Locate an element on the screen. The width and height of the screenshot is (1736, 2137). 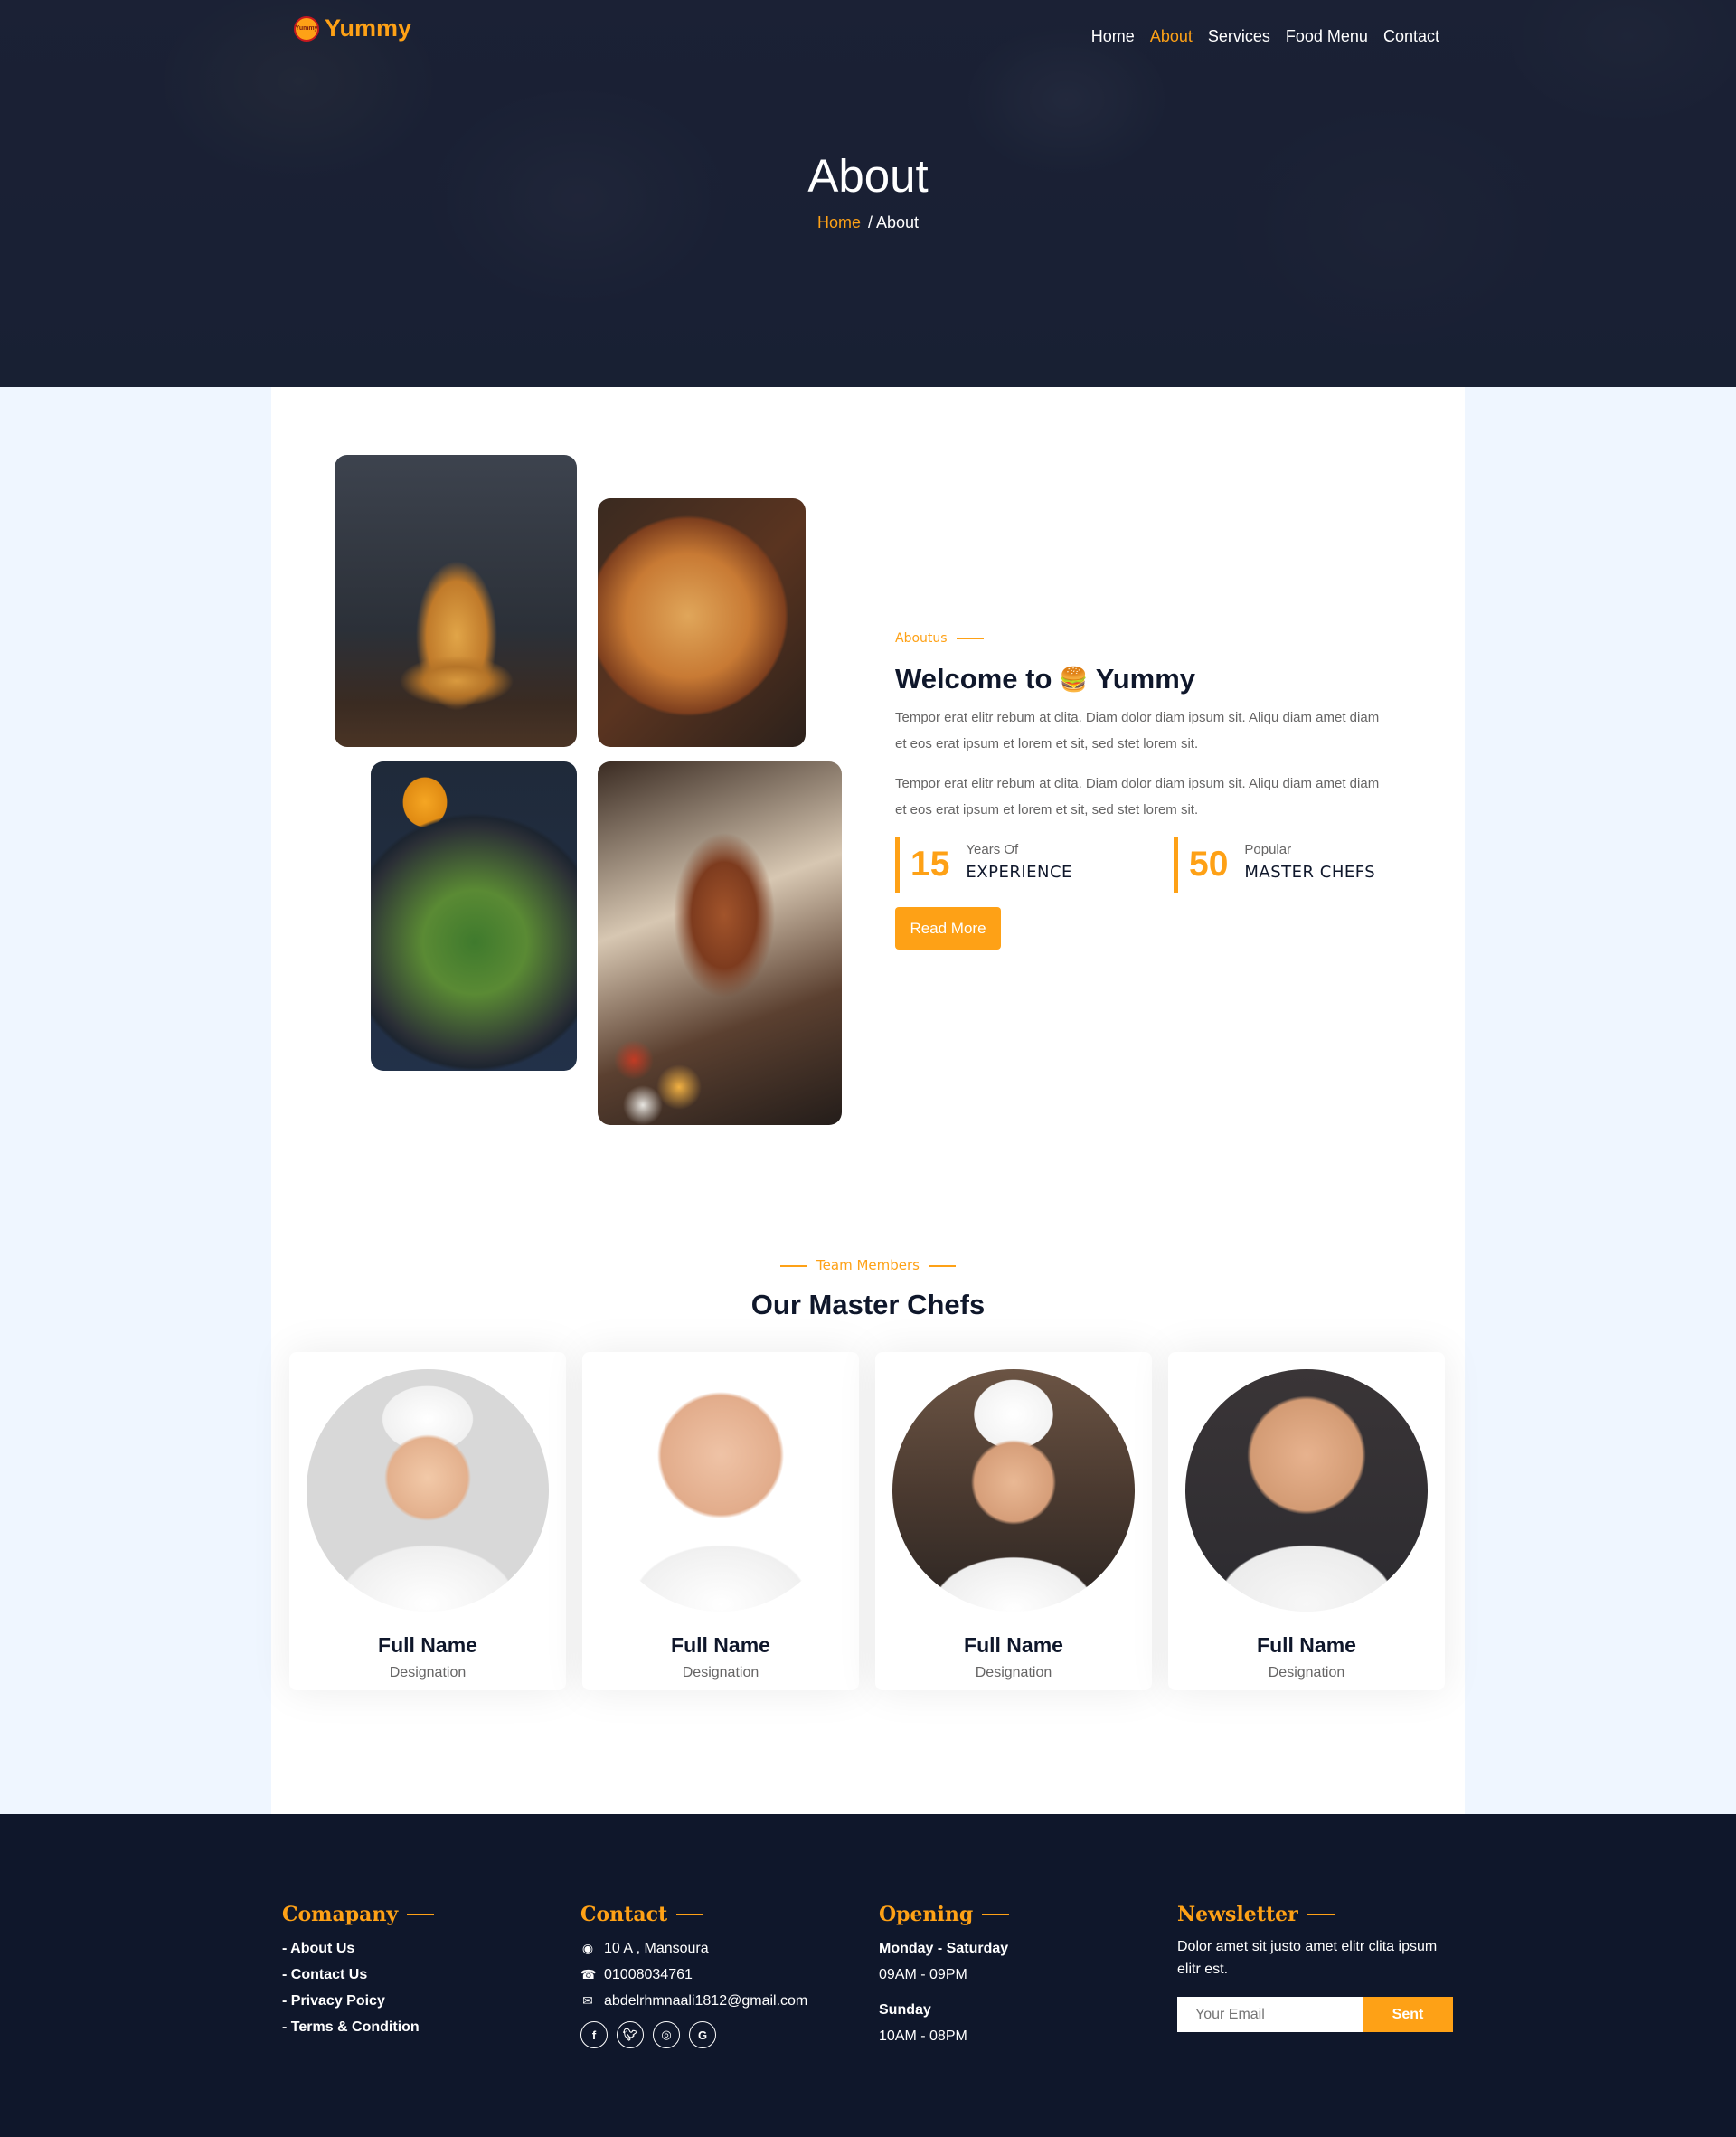
stat-master-chefs: 50 Popular MASTER CHEFS is located at coordinates (1275, 865).